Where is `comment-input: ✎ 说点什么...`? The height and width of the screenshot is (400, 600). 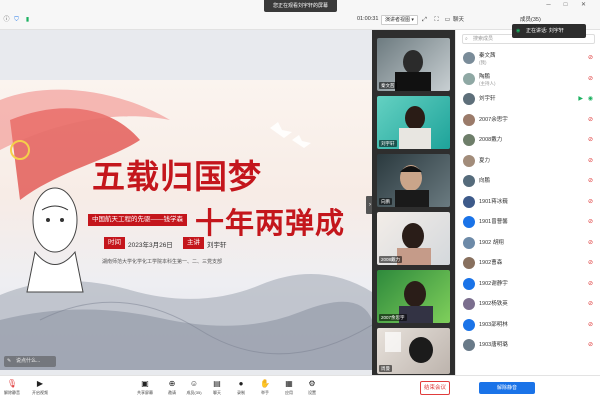
comment-input: ✎ 说点什么... is located at coordinates (30, 361).